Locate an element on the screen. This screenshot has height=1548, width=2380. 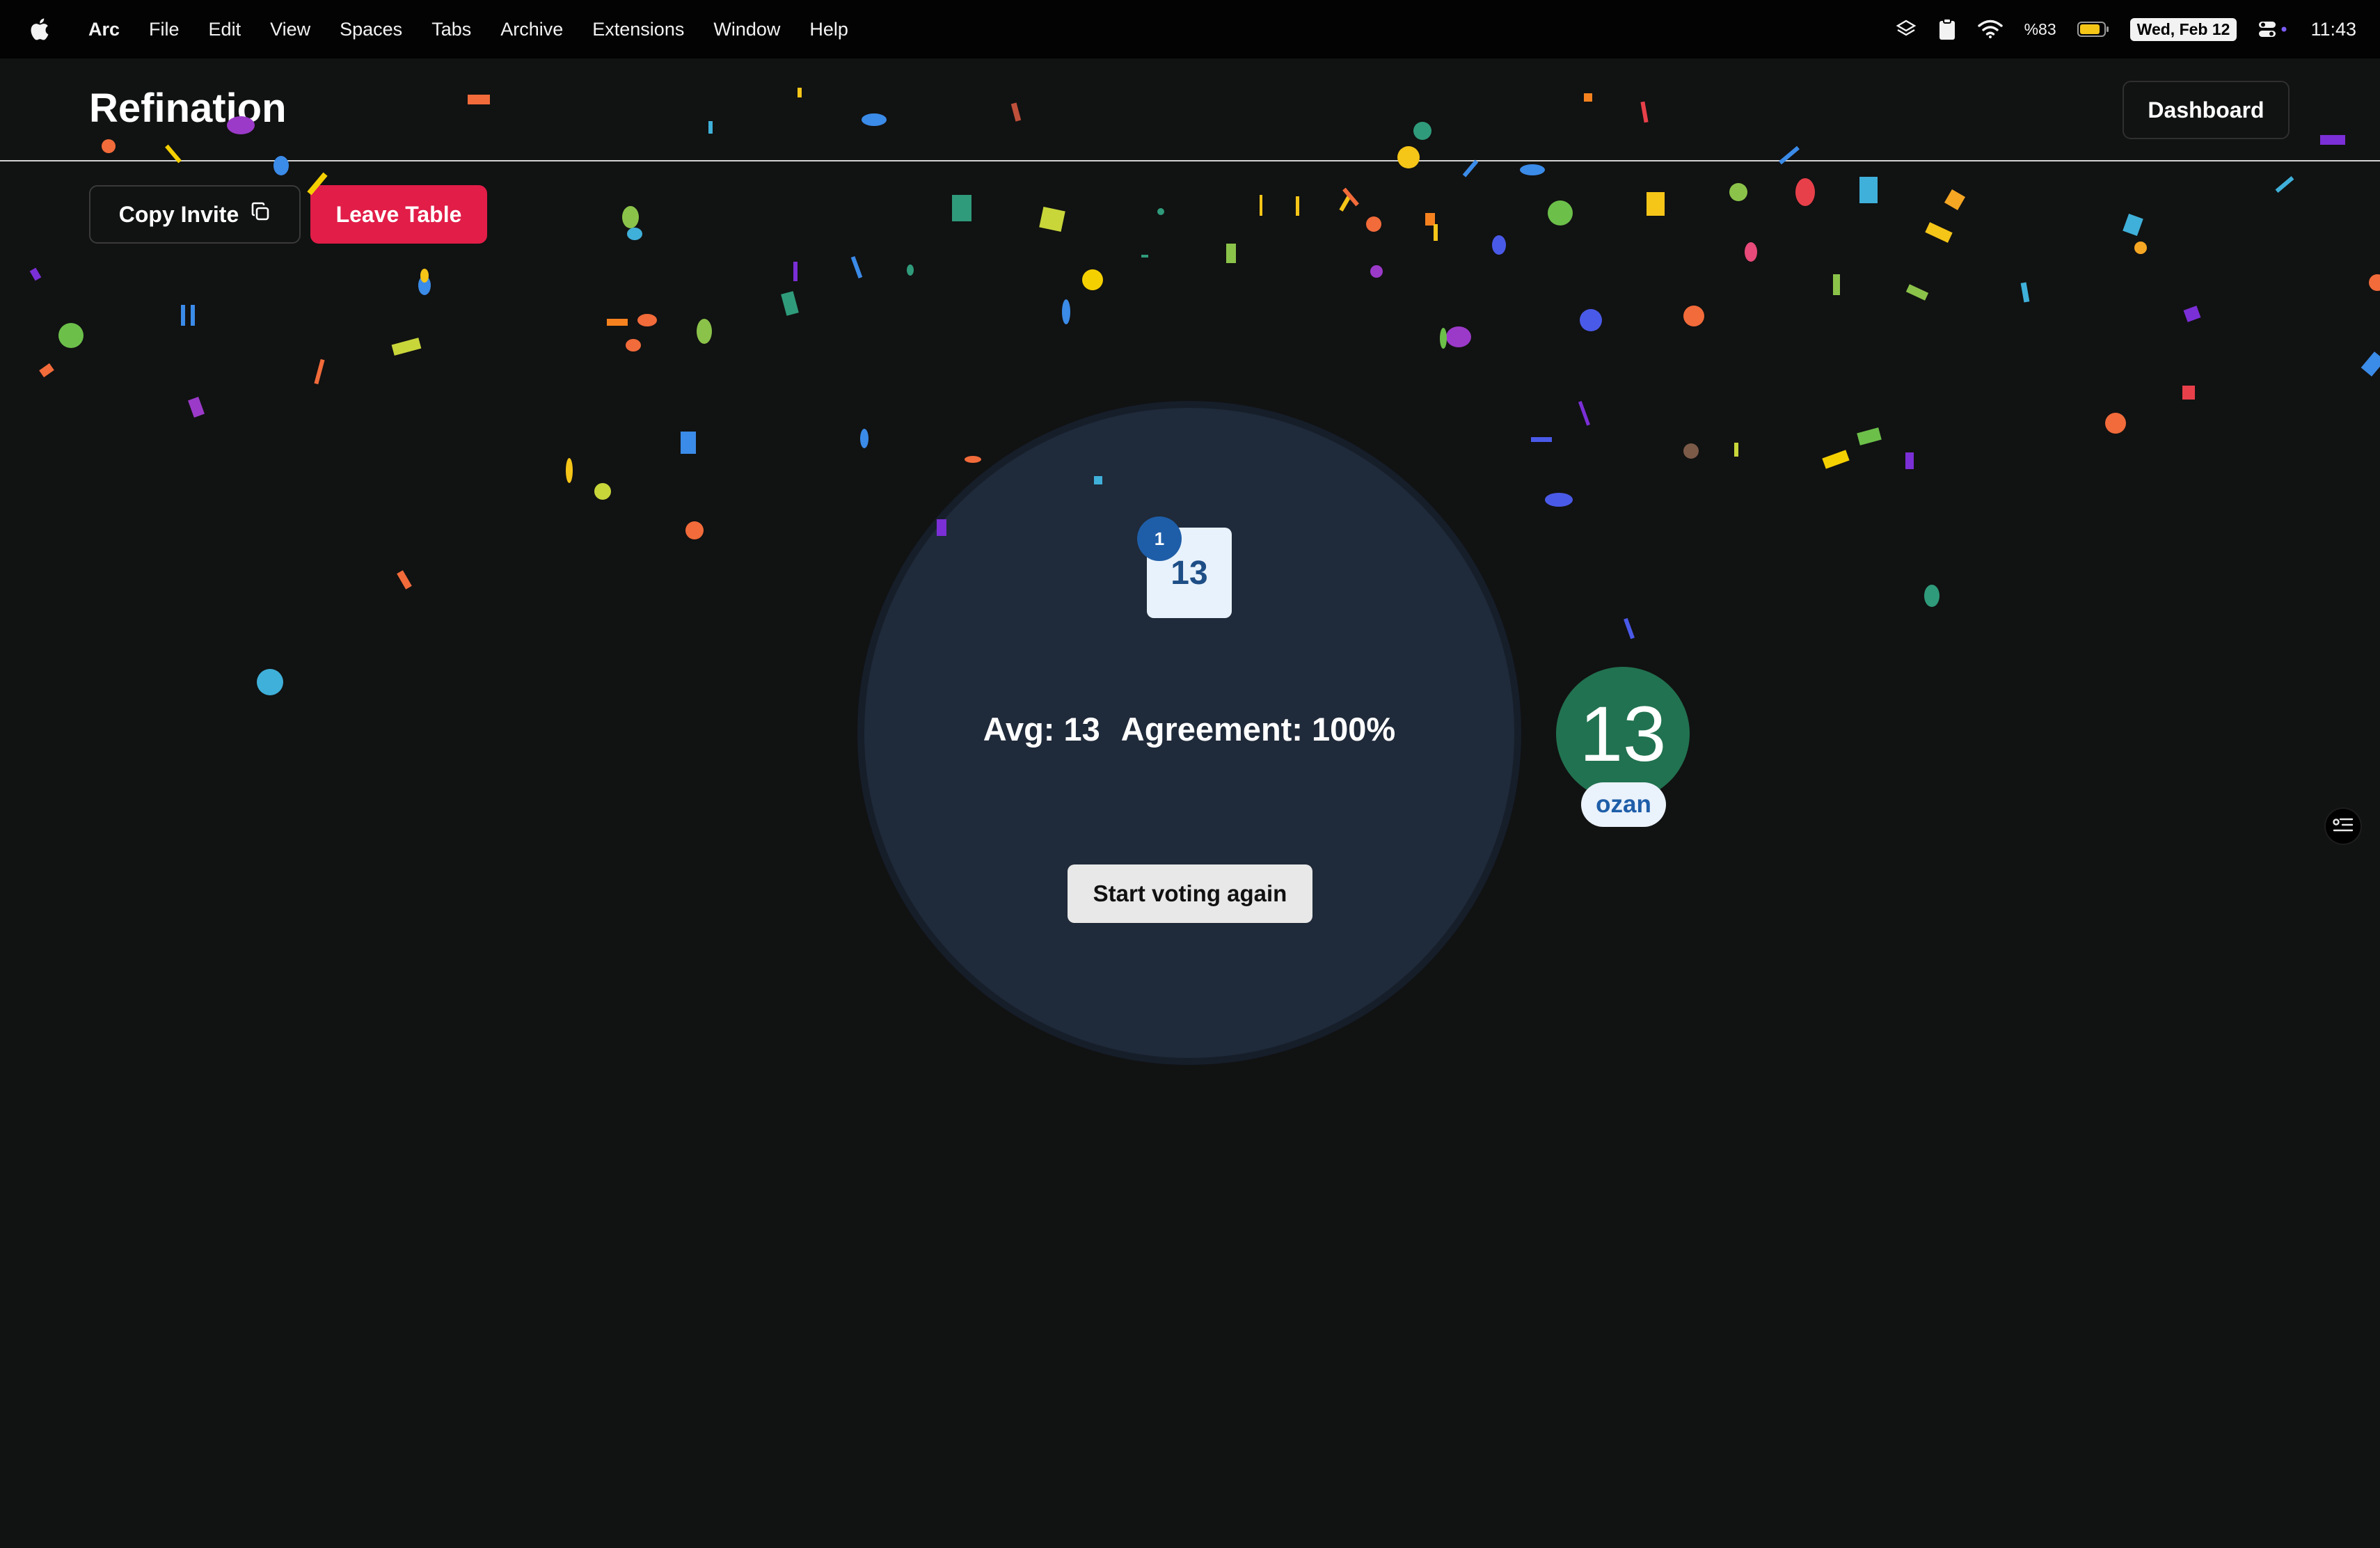
apple-icon is located at coordinates (39, 29).